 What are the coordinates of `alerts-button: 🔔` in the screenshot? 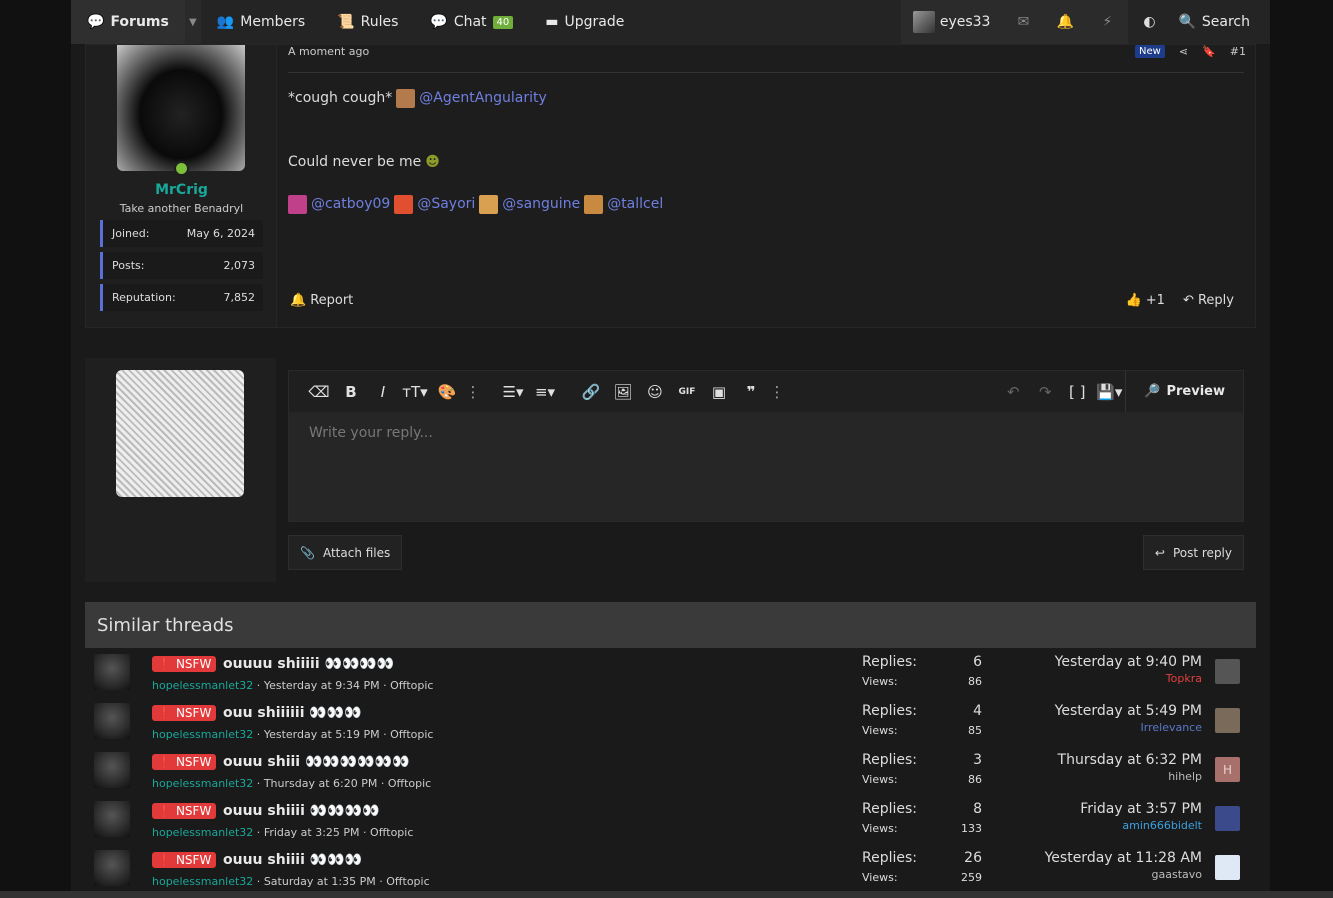 It's located at (1065, 22).